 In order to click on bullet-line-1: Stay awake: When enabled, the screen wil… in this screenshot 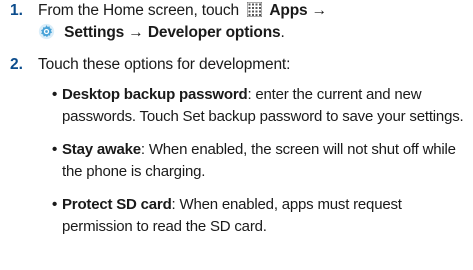, I will do `click(259, 149)`.